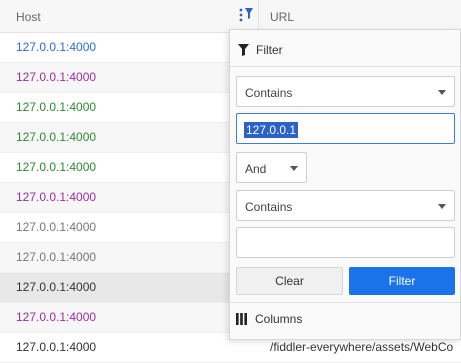 The image size is (461, 363). I want to click on filter-icon, so click(243, 50).